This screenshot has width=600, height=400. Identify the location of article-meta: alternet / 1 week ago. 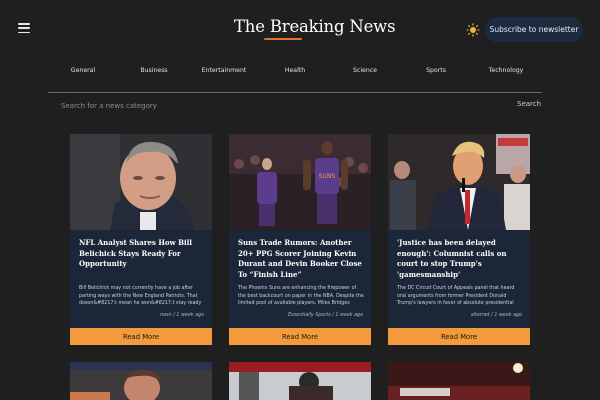
(496, 315).